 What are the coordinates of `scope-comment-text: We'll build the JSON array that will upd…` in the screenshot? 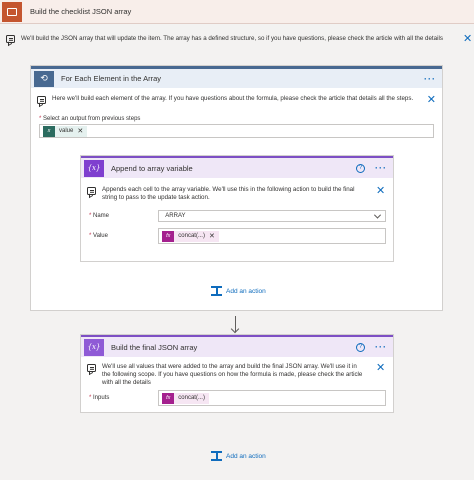 It's located at (232, 38).